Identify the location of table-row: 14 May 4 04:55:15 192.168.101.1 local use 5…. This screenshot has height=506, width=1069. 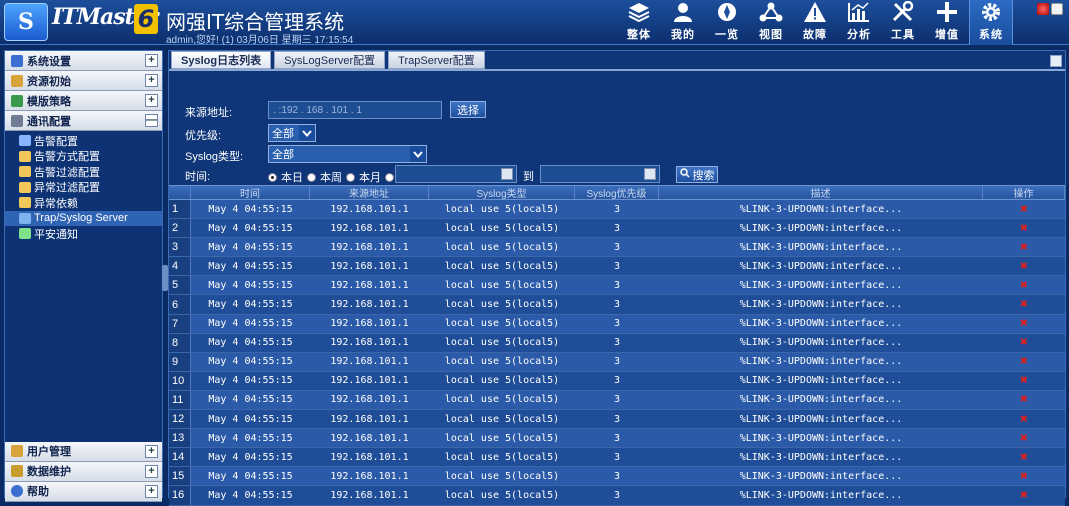
(617, 458).